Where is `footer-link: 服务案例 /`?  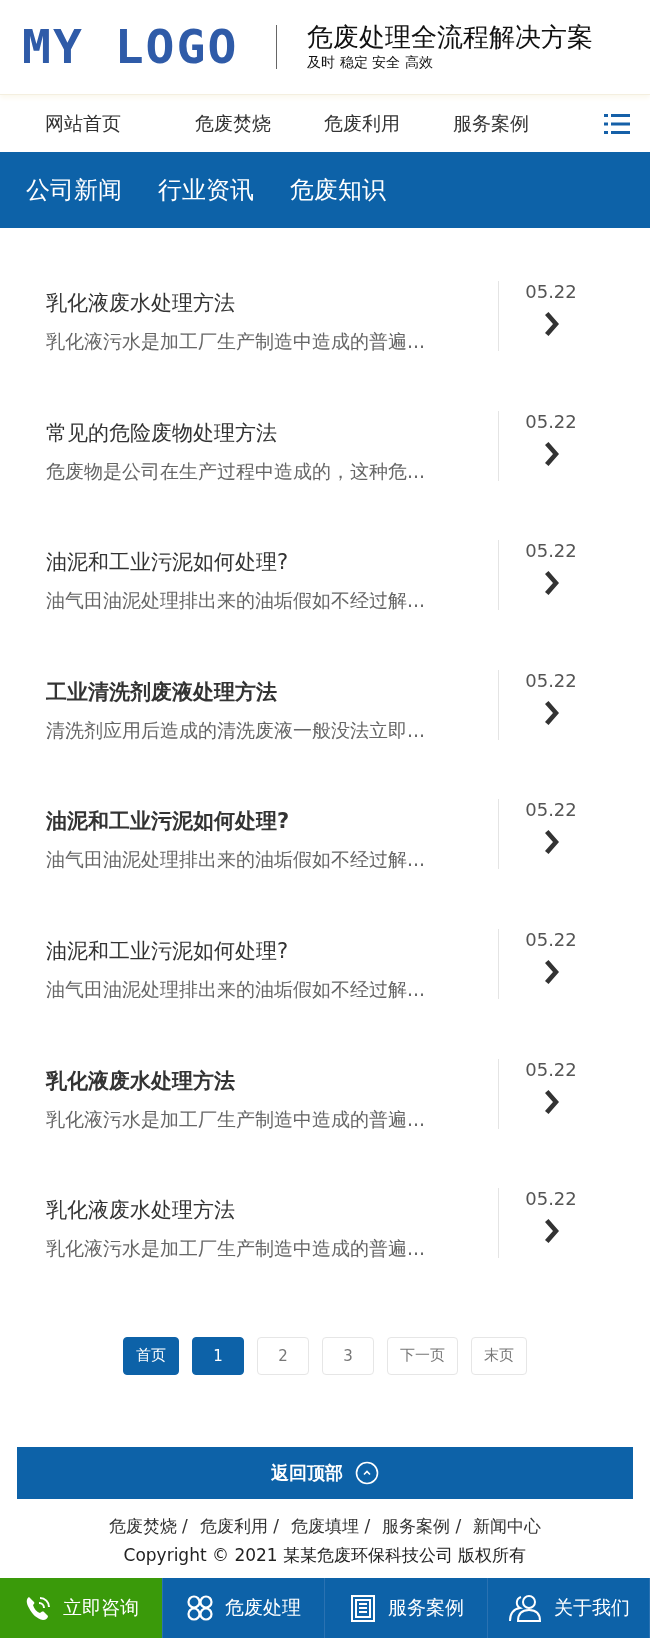
footer-link: 服务案例 / is located at coordinates (422, 1526).